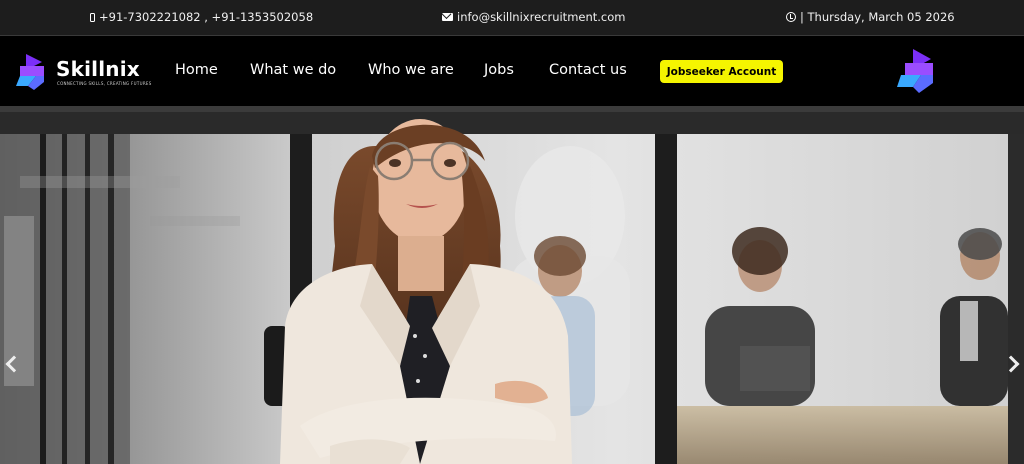  What do you see at coordinates (1011, 364) in the screenshot?
I see `slider-next-button` at bounding box center [1011, 364].